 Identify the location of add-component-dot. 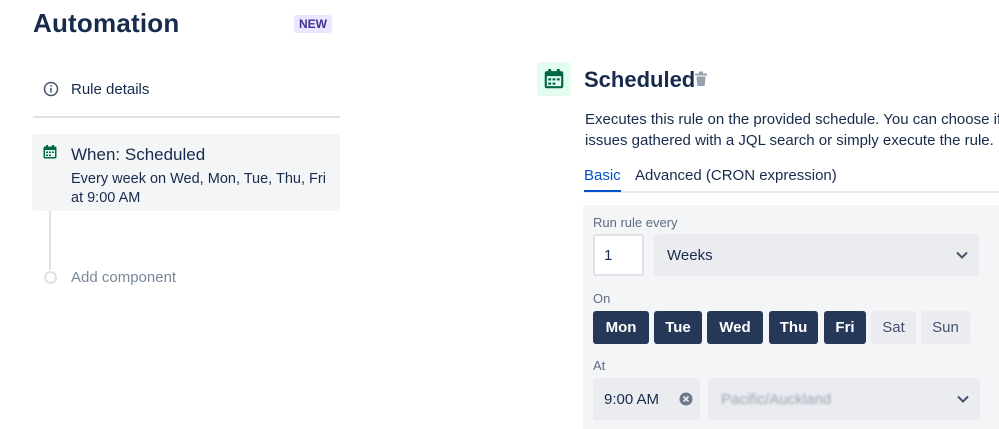
(50, 277).